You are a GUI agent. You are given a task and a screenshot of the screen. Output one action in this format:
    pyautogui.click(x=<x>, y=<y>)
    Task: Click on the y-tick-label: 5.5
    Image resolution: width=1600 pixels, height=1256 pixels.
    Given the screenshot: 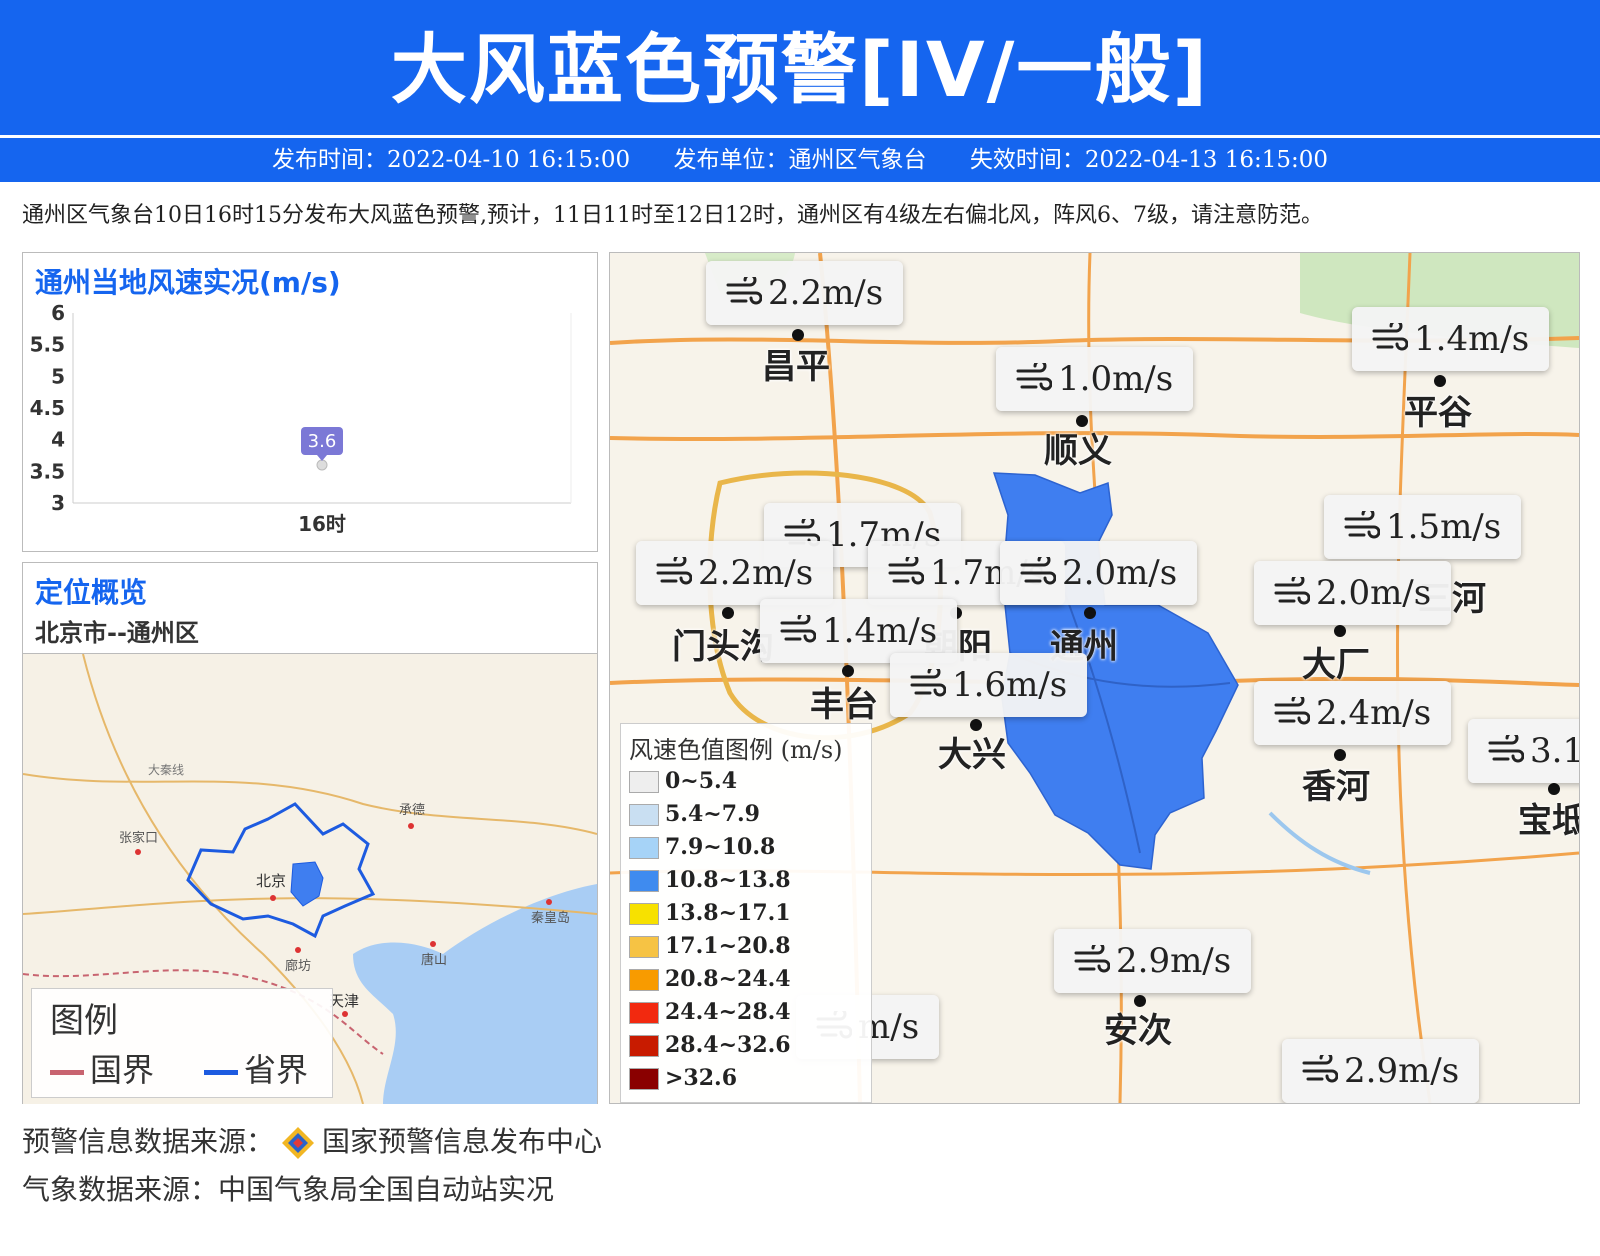 What is the action you would take?
    pyautogui.click(x=47, y=345)
    